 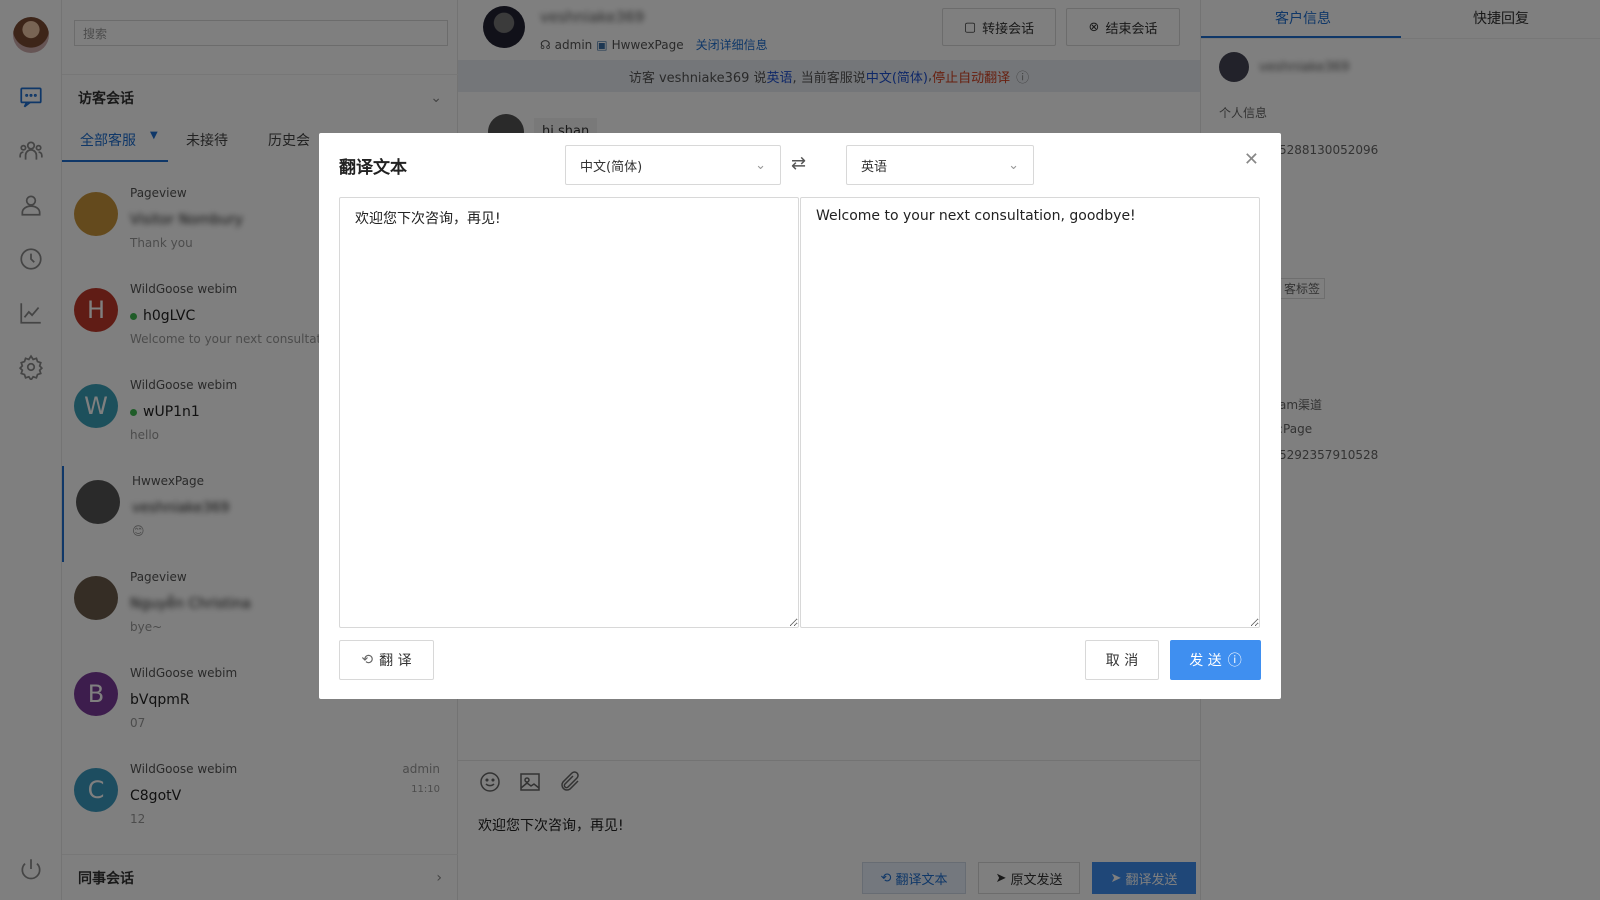 I want to click on send-button: 发 送 ⓘ, so click(x=1215, y=660).